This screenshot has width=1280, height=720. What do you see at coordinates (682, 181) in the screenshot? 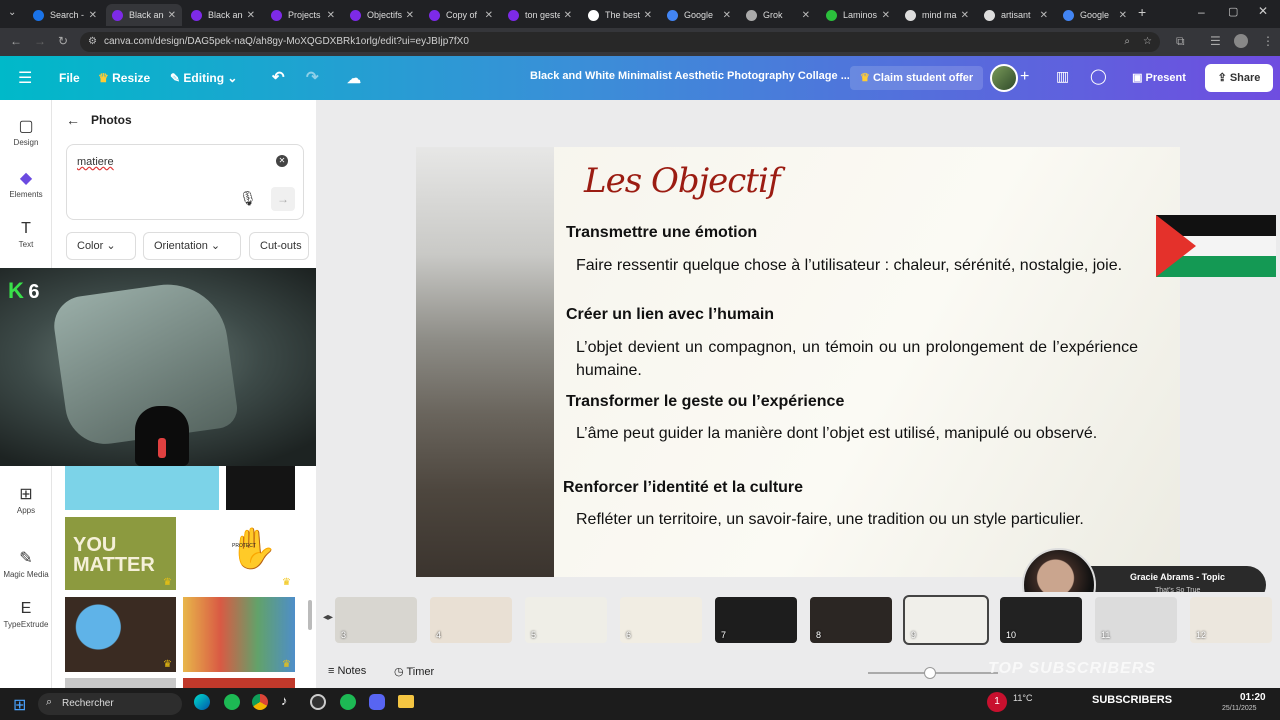
I see `slide-title: Les Objectif` at bounding box center [682, 181].